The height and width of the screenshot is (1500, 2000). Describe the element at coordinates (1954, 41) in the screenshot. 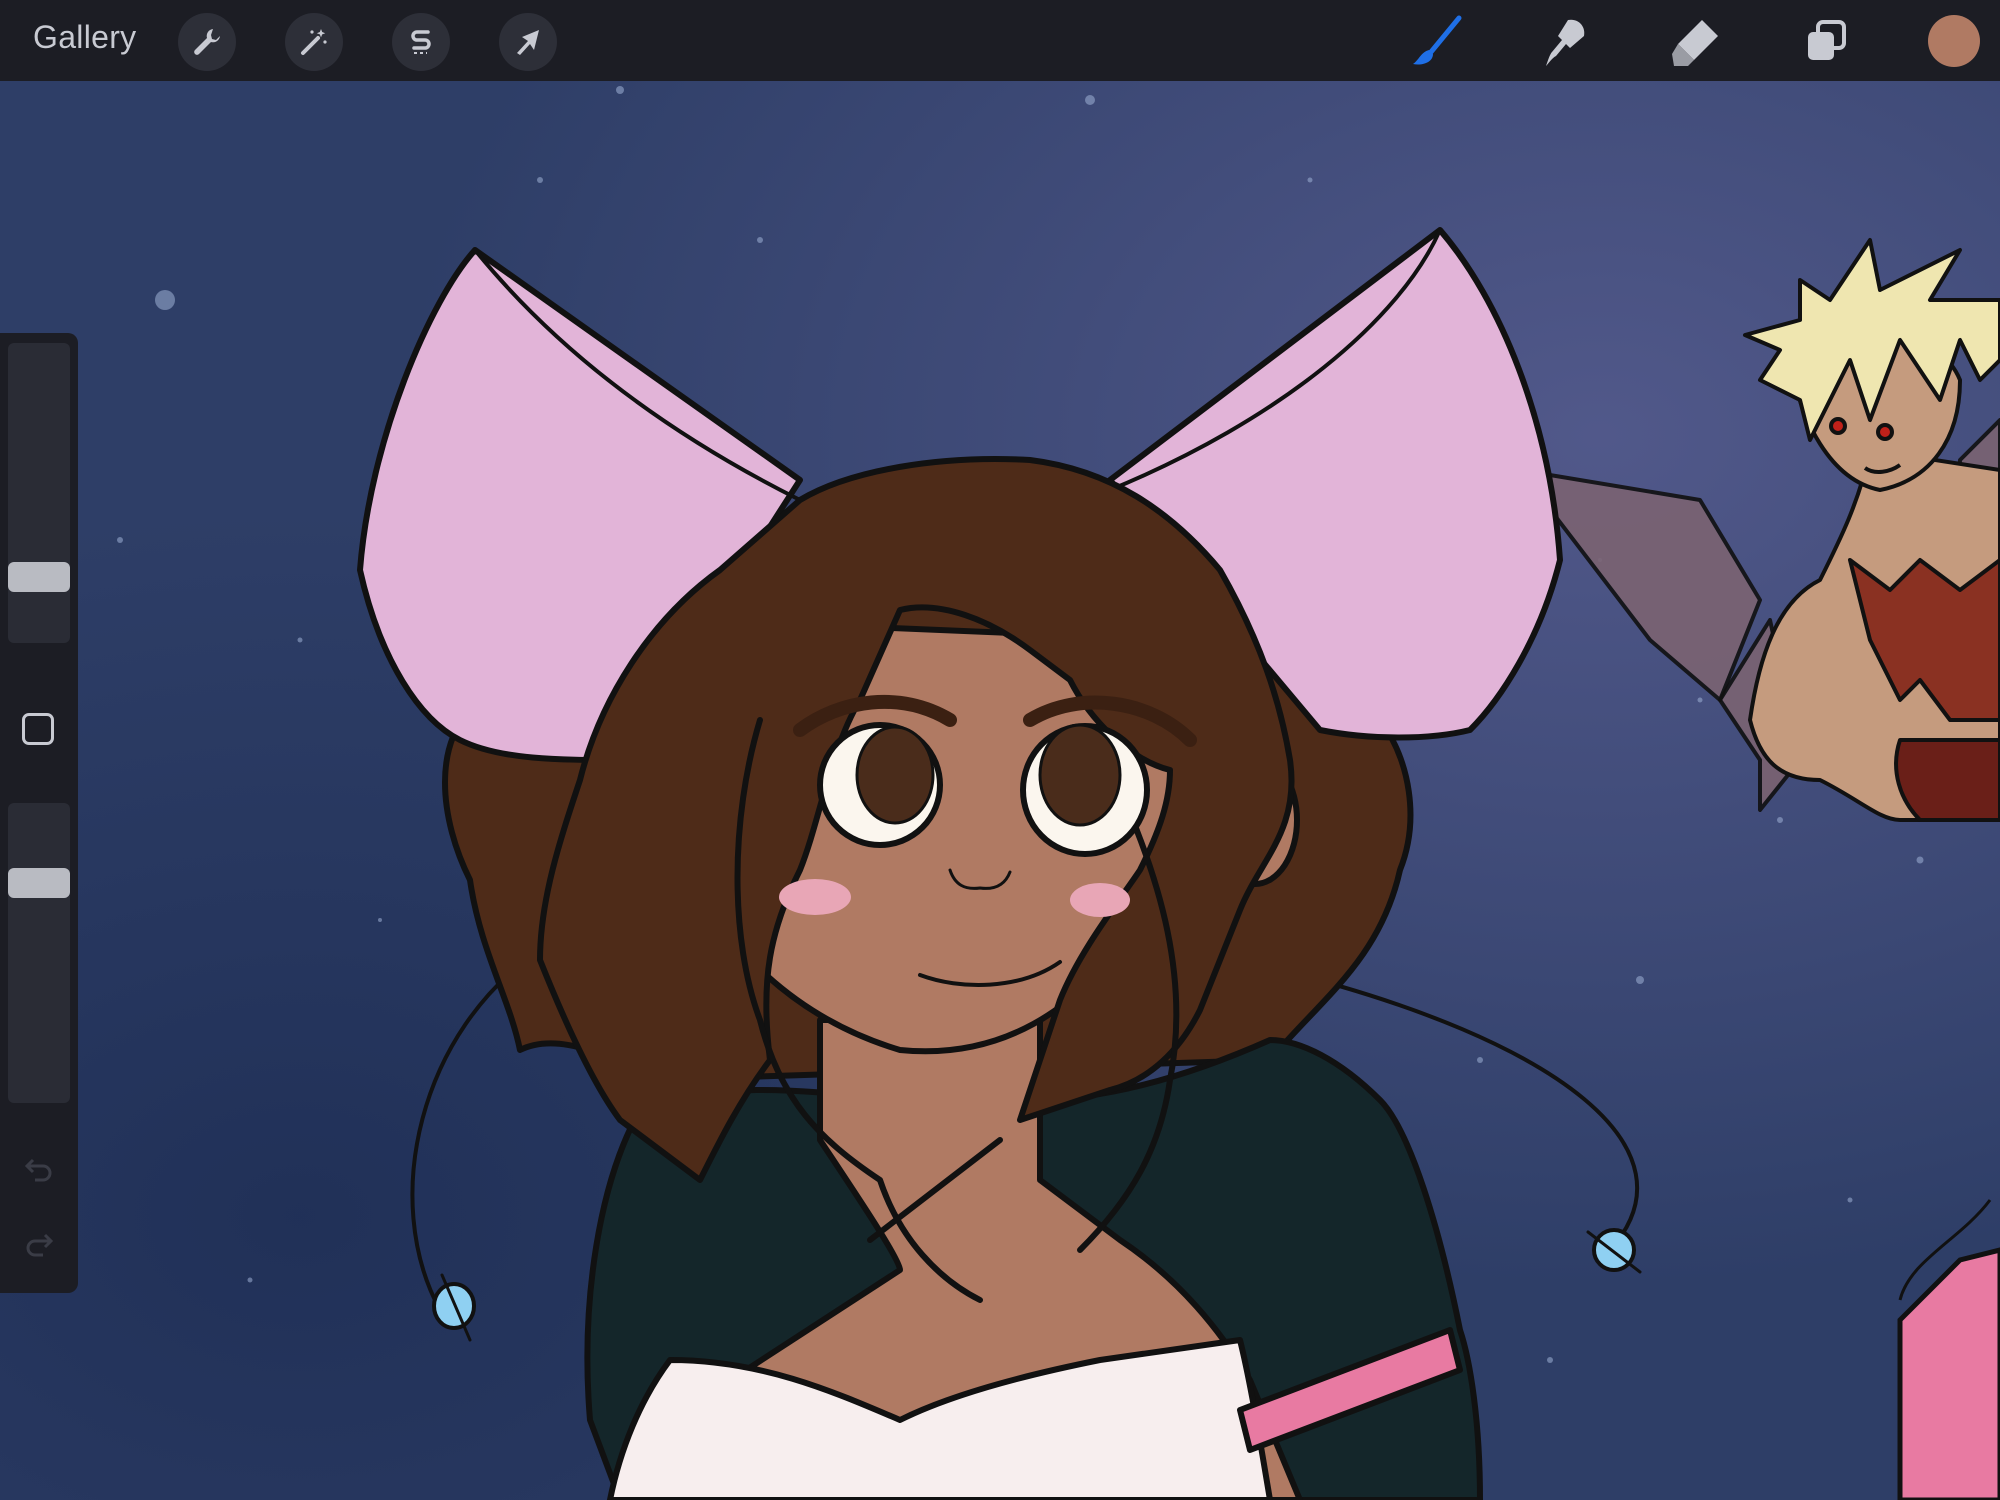

I see `color-picker-button` at that location.